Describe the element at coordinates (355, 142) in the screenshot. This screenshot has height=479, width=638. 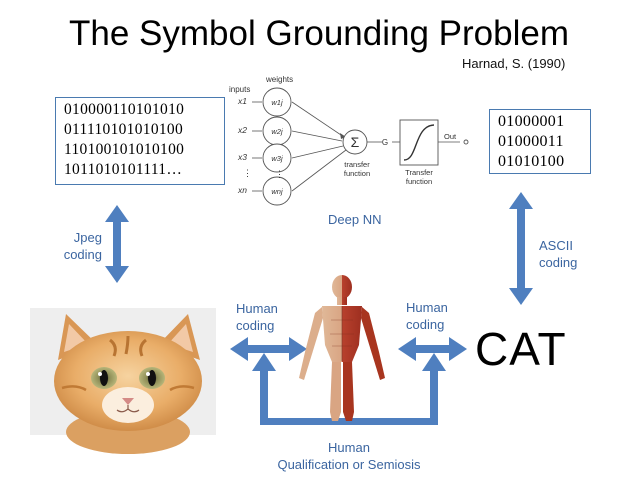
I see `sum-symbol: Σ` at that location.